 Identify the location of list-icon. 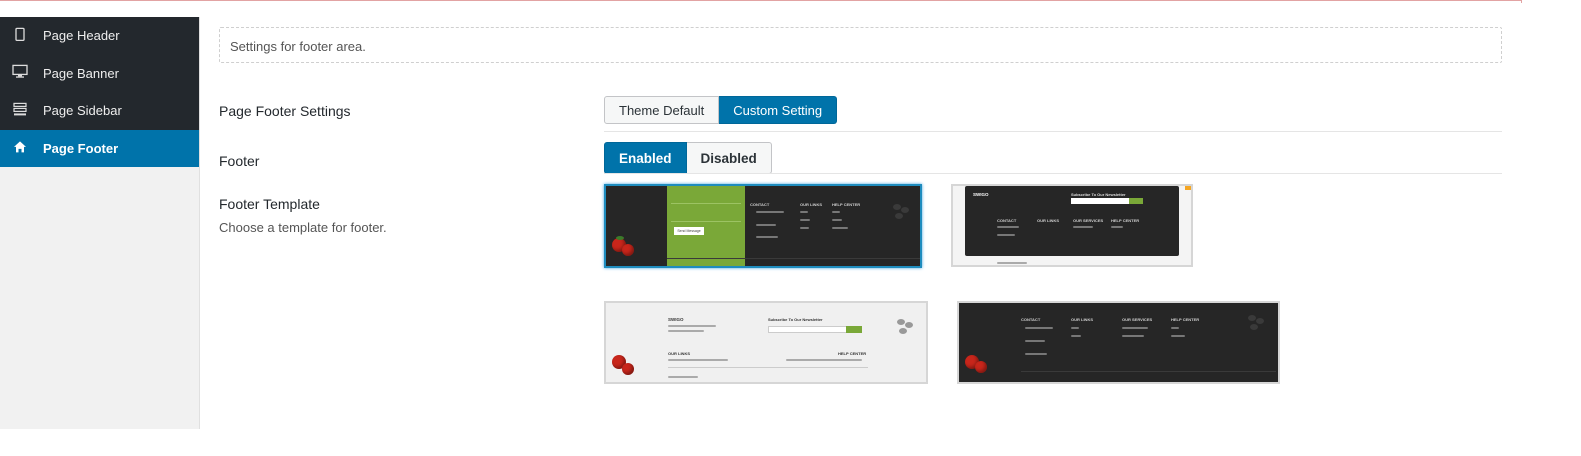
(20, 109).